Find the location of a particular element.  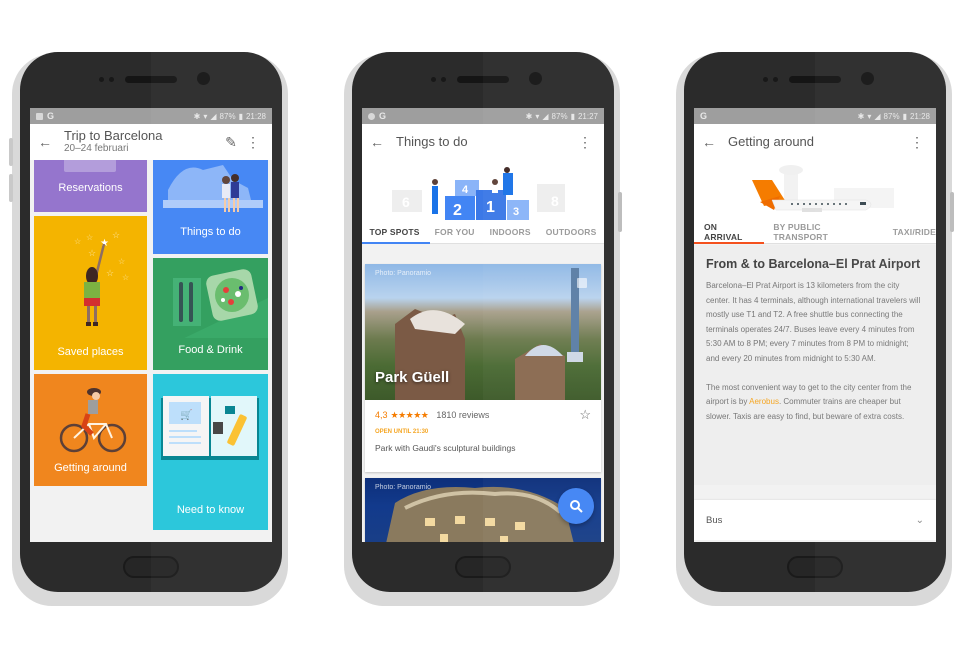

rating-stars: ★★★★★ is located at coordinates (409, 414).